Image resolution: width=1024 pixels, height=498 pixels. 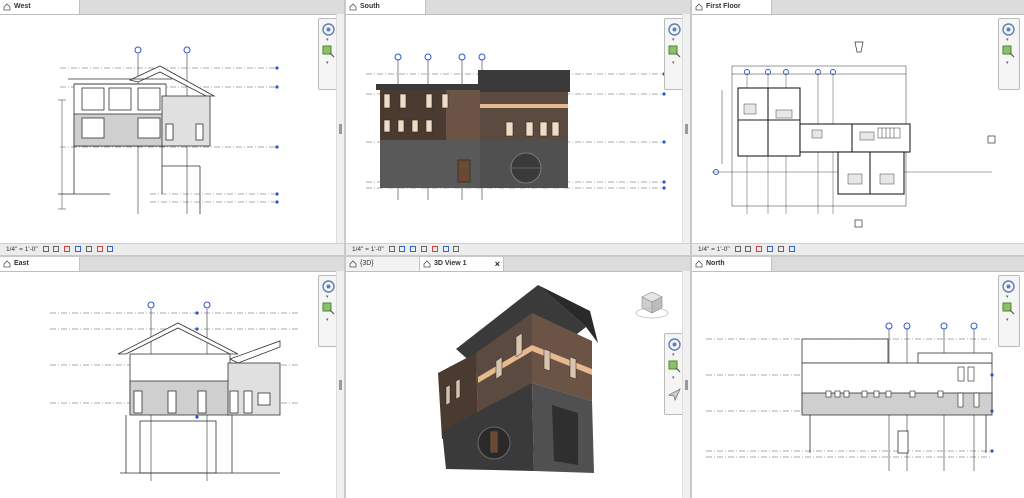 What do you see at coordinates (732, 264) in the screenshot?
I see `tab-north: North` at bounding box center [732, 264].